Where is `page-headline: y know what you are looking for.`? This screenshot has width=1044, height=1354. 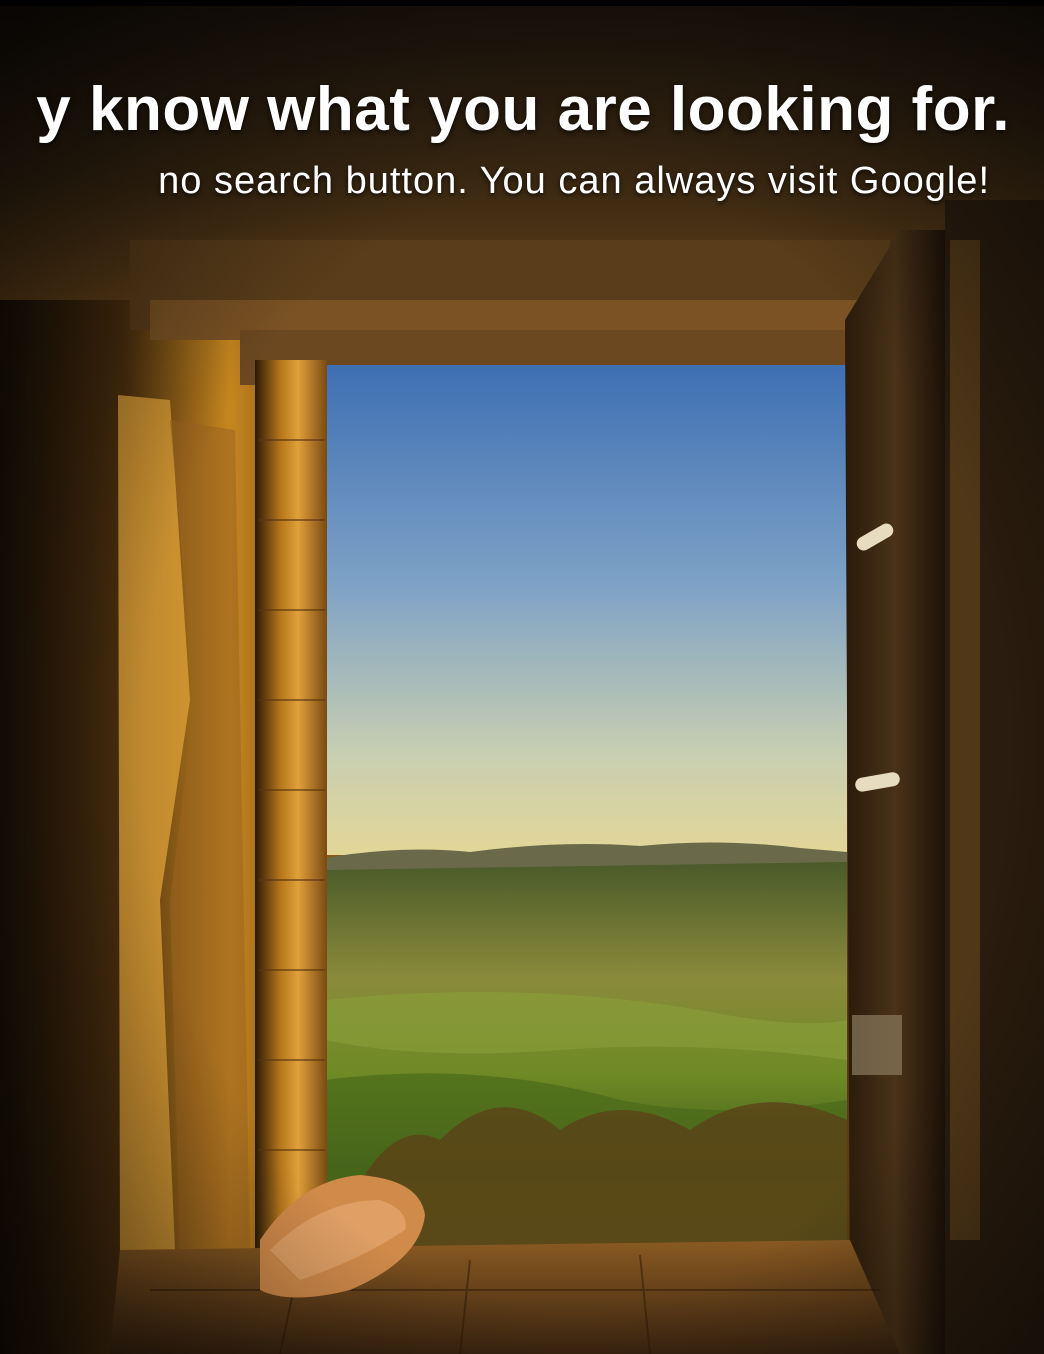
page-headline: y know what you are looking for. is located at coordinates (523, 109).